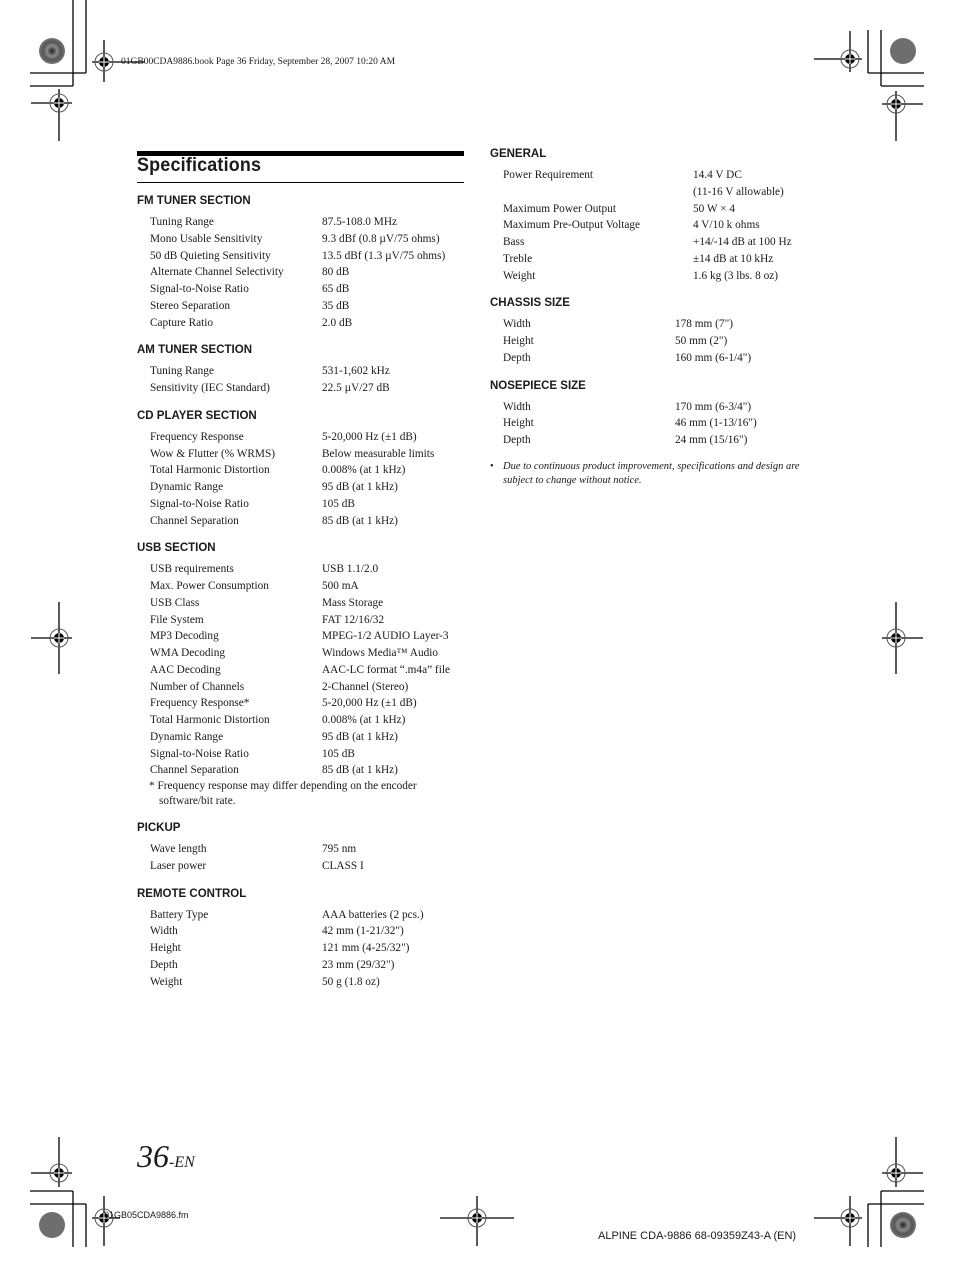 The width and height of the screenshot is (954, 1278). Describe the element at coordinates (343, 865) in the screenshot. I see `spec-value: CLASS I` at that location.